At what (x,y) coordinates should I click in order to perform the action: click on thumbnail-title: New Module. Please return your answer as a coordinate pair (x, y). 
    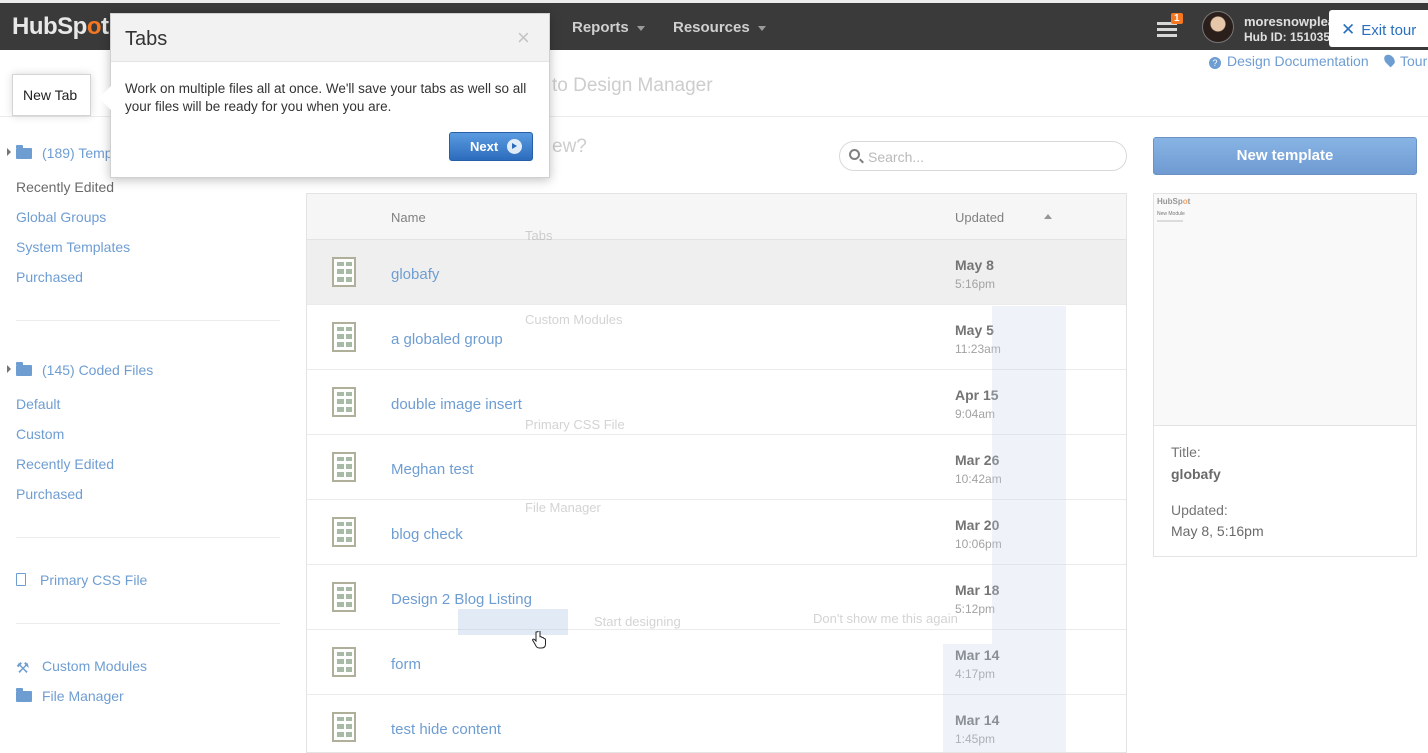
    Looking at the image, I should click on (1171, 214).